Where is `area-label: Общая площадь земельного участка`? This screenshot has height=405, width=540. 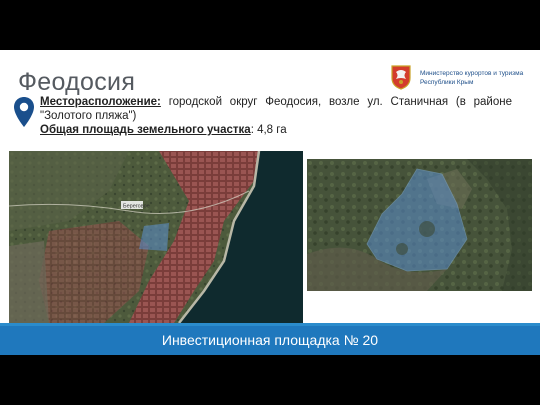
area-label: Общая площадь земельного участка is located at coordinates (145, 130).